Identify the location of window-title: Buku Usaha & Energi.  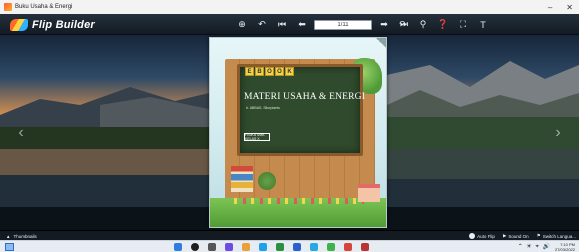
(44, 7).